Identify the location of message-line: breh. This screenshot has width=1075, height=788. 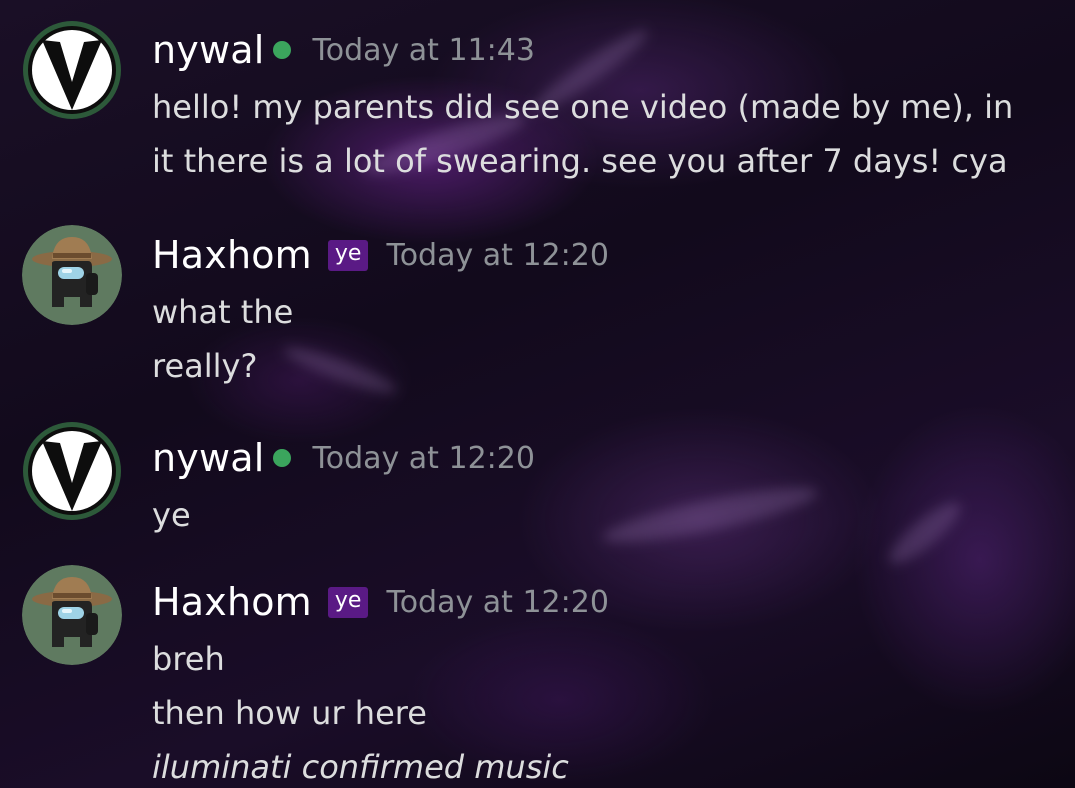
(188, 659).